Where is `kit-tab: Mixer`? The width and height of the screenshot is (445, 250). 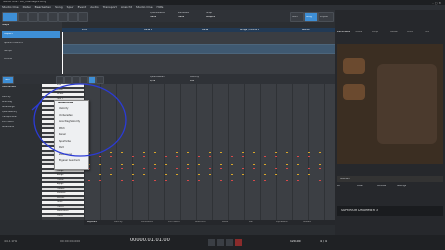
kit-tab: Mixer is located at coordinates (360, 186).